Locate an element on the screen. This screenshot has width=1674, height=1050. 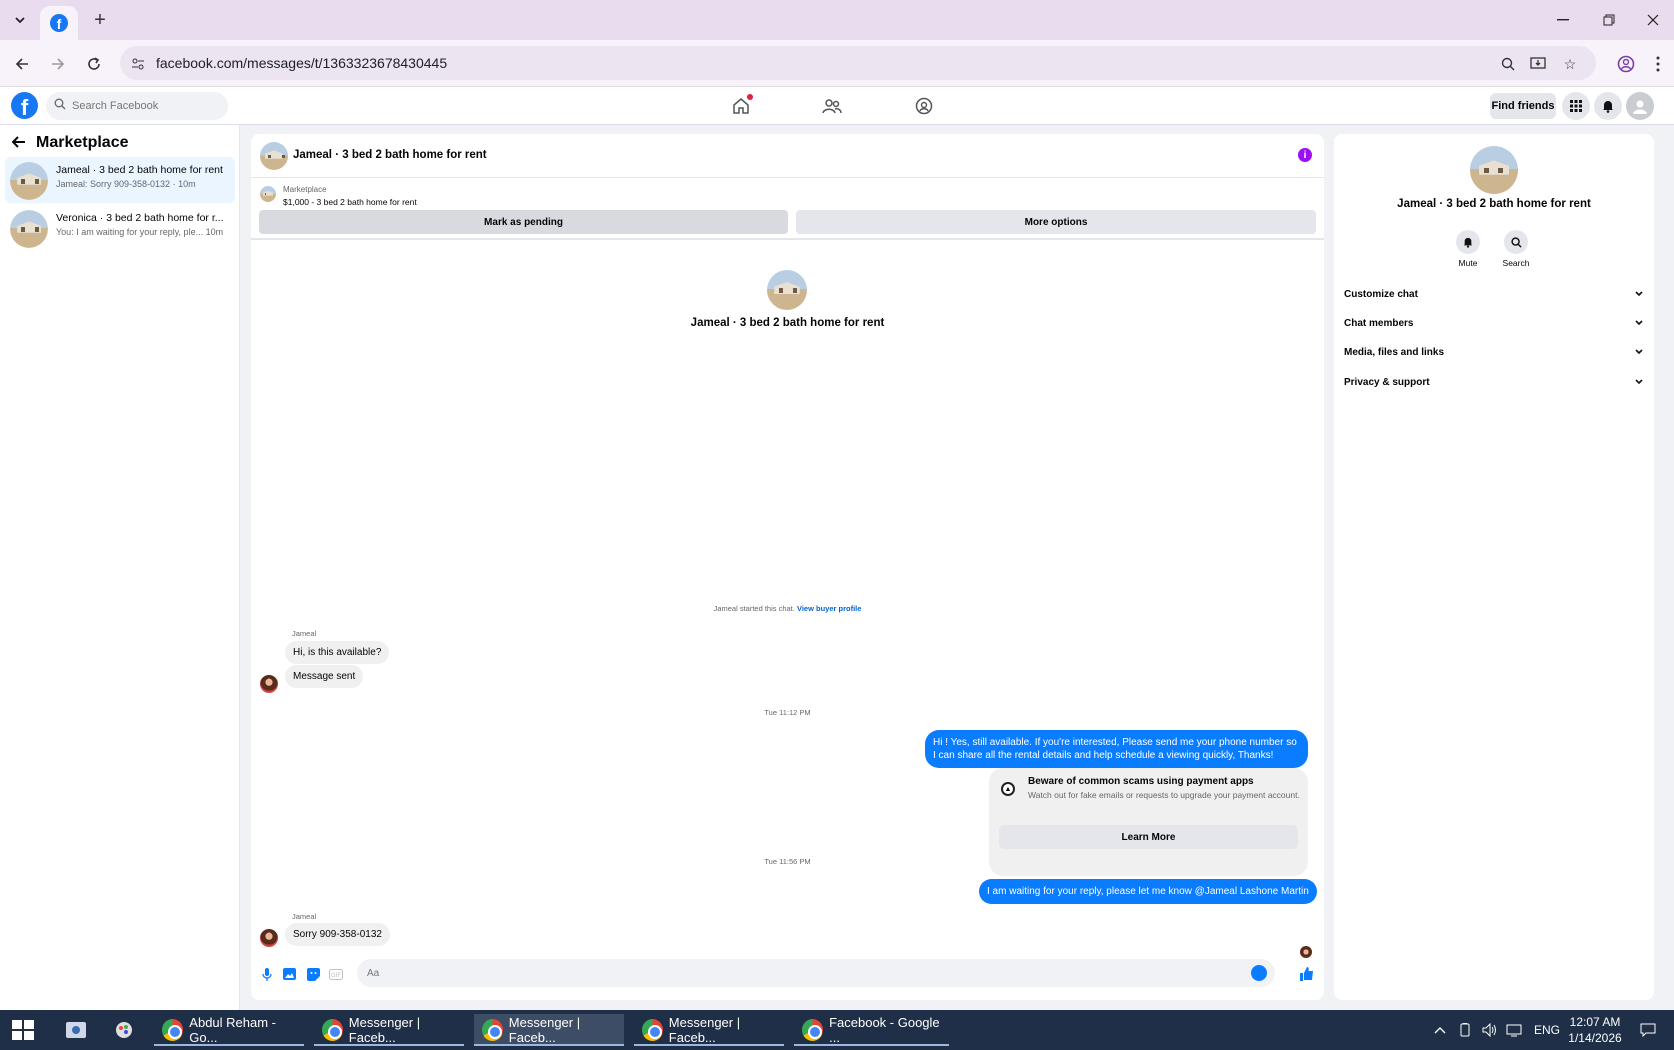
profile-icon is located at coordinates (1626, 64).